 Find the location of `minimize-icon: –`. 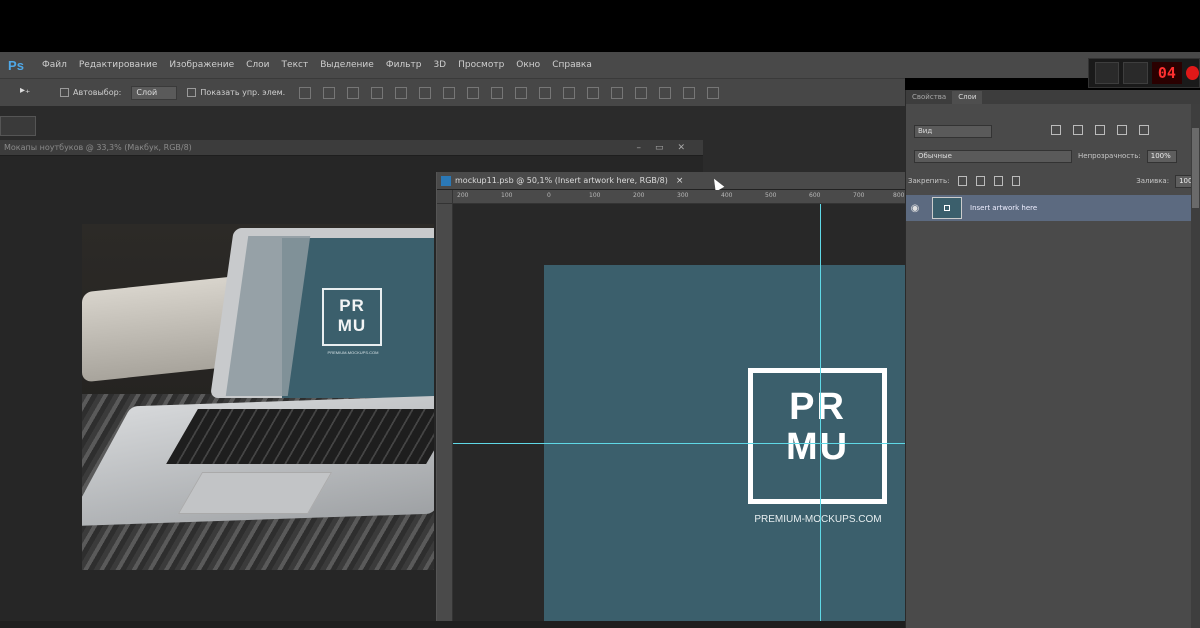

minimize-icon: – is located at coordinates (638, 147).